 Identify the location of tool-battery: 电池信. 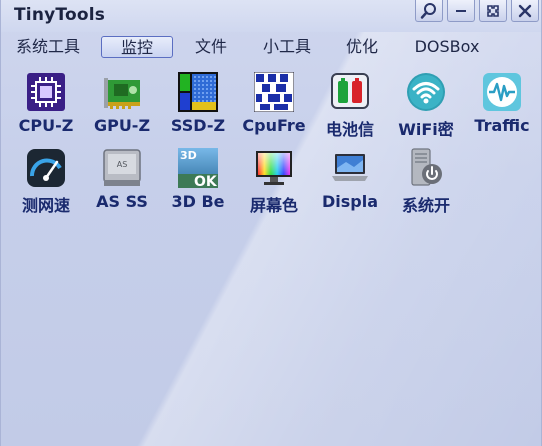
(350, 108).